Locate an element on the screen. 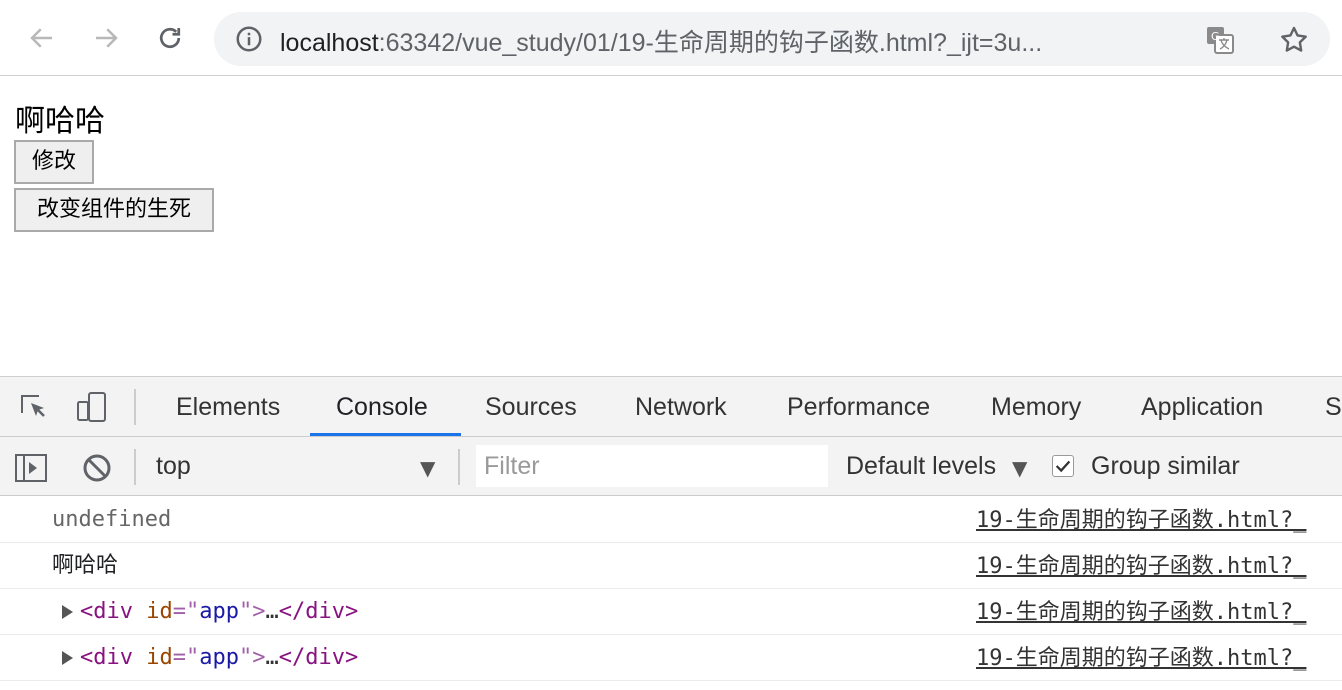  page-message: 啊哈哈 is located at coordinates (60, 121).